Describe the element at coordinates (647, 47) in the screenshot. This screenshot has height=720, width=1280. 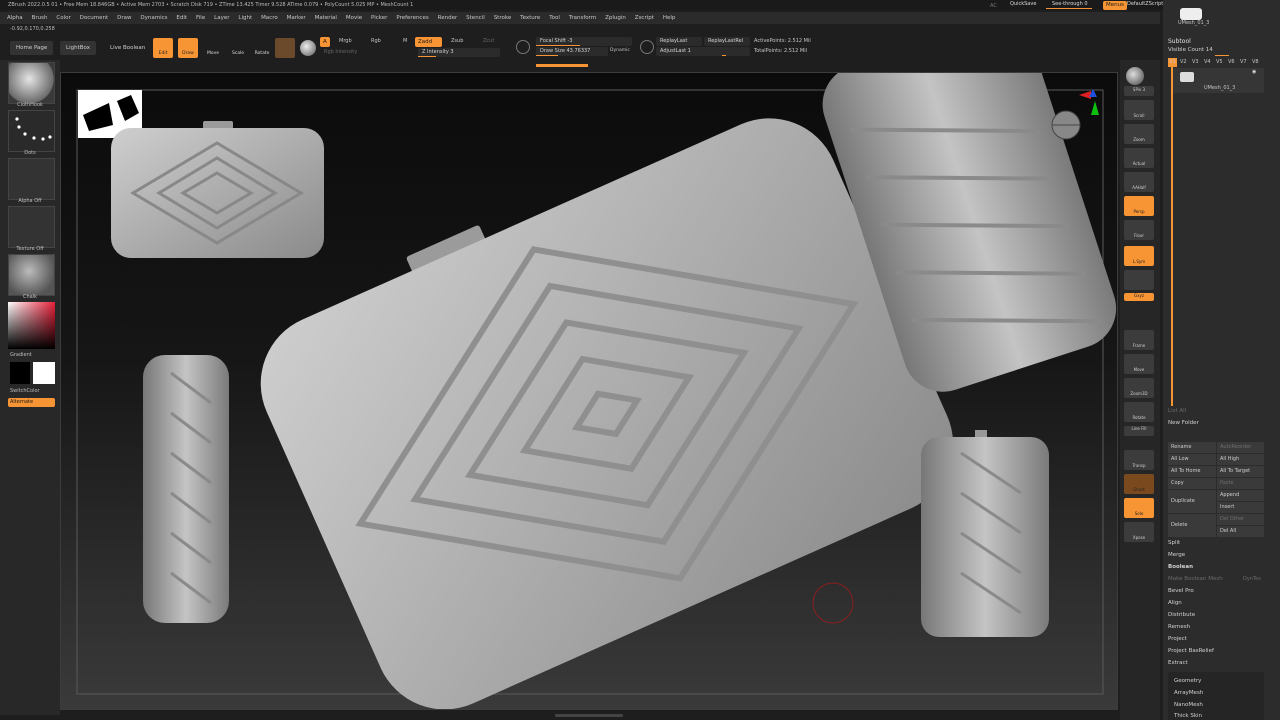
I see `replay-icon` at that location.